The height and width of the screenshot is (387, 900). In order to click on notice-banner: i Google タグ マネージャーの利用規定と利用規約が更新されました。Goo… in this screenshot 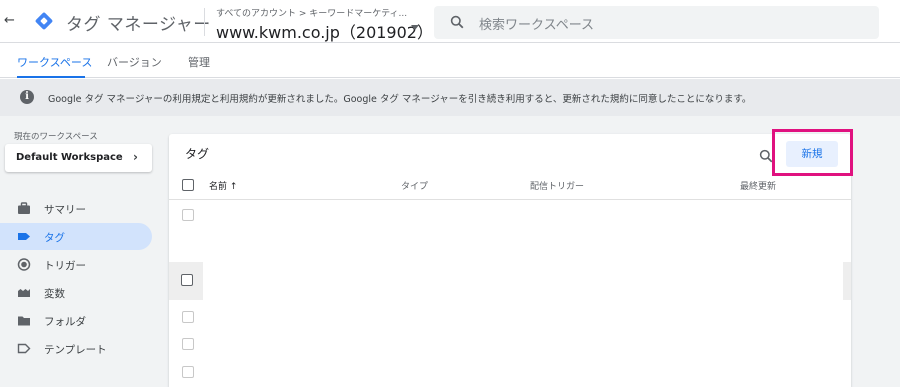, I will do `click(450, 97)`.